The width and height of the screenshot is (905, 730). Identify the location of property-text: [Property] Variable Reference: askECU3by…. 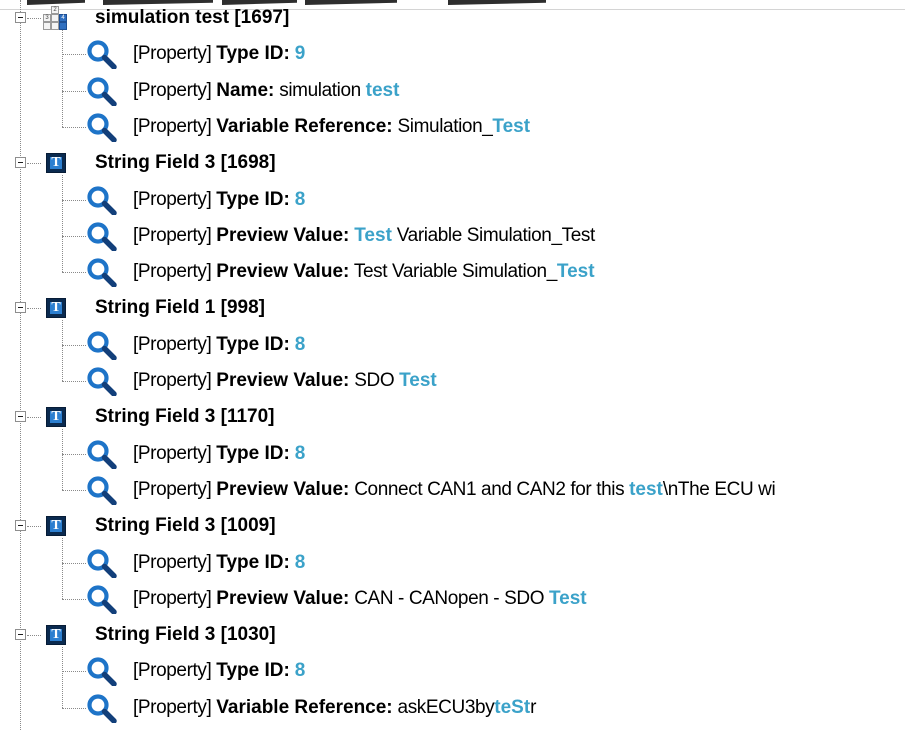
(334, 708).